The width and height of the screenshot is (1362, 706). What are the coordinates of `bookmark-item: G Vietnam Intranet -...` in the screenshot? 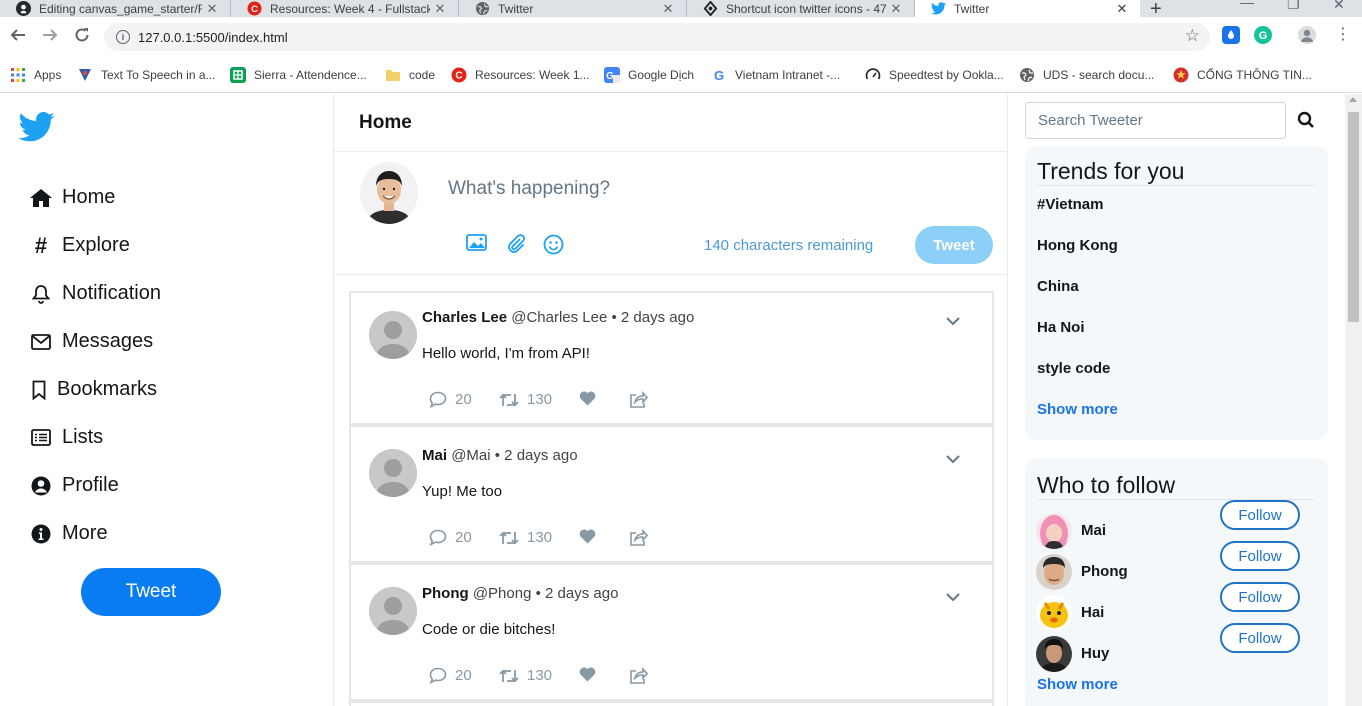 It's located at (775, 75).